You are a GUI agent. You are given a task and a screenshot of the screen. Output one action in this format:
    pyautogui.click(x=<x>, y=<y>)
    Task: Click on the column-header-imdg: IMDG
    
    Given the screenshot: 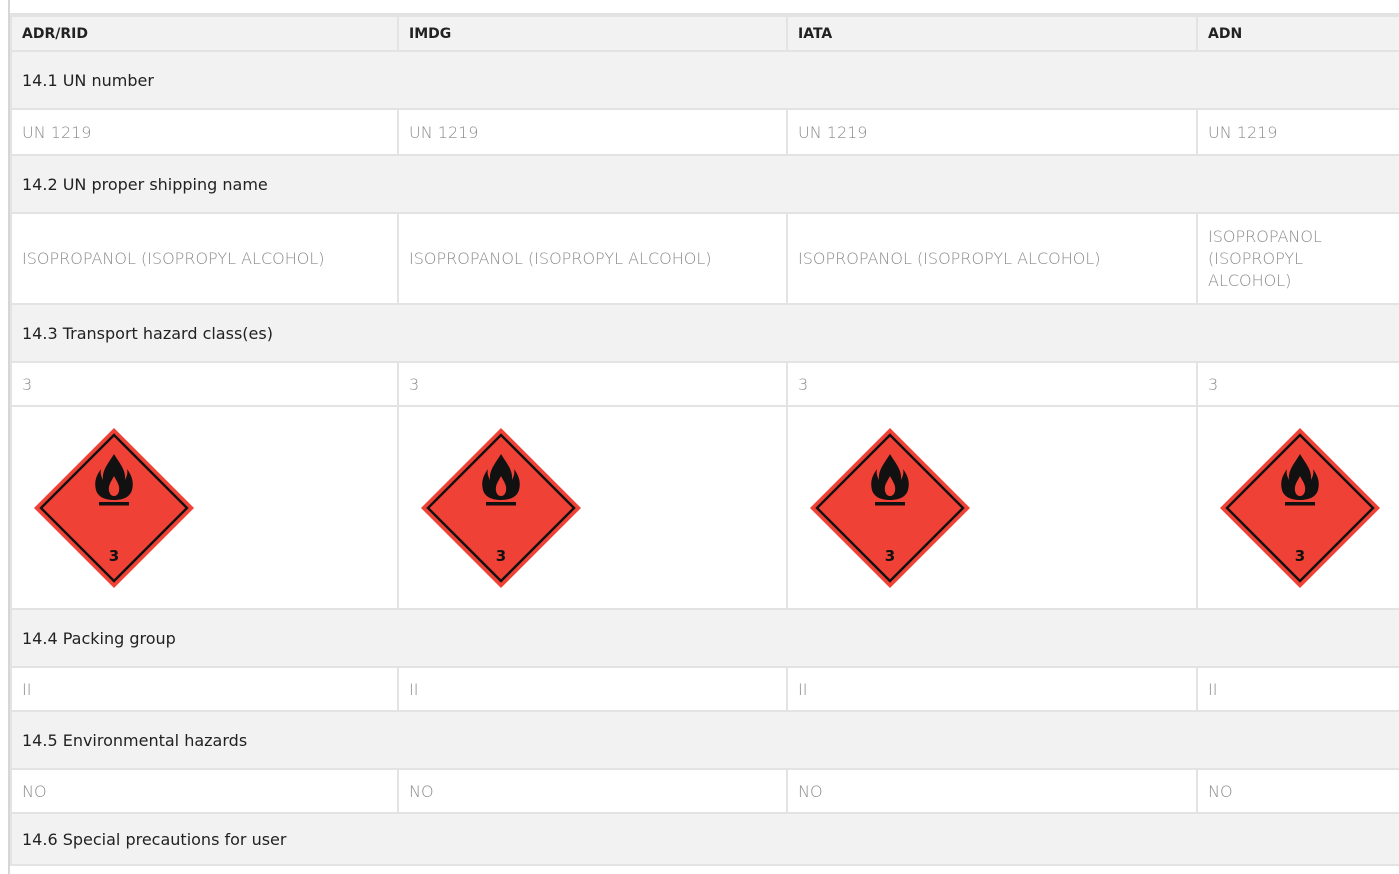 What is the action you would take?
    pyautogui.click(x=592, y=33)
    